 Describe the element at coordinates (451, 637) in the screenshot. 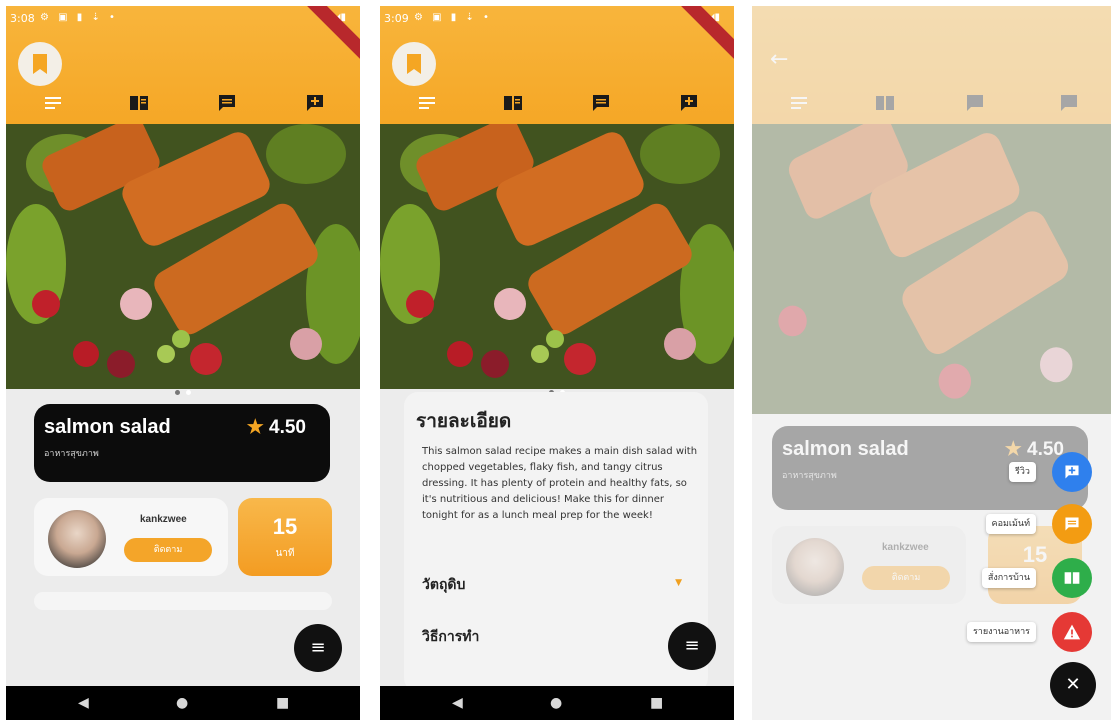

I see `method-label: วิธีการทำ` at that location.